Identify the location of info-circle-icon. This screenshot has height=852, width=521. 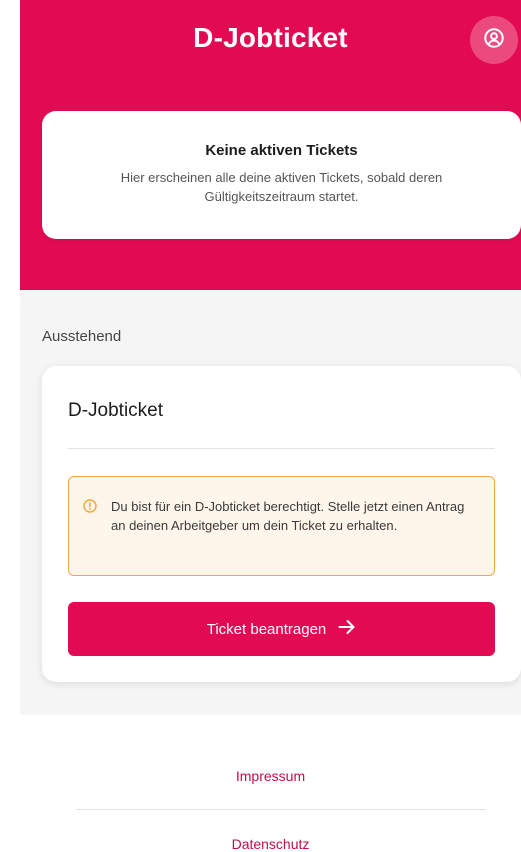
(90, 508).